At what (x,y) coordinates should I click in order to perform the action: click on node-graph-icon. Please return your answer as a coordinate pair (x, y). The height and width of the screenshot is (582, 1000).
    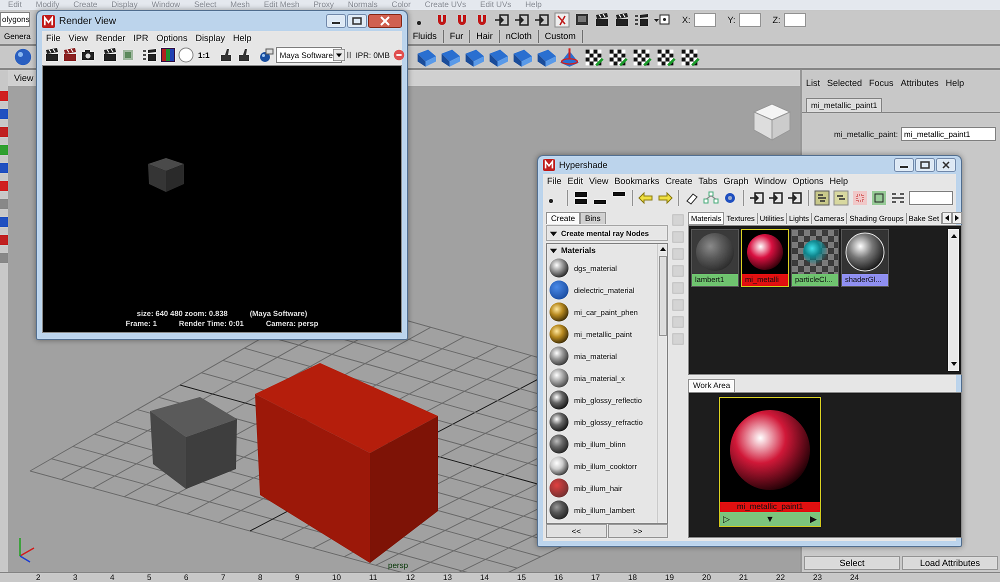
    Looking at the image, I should click on (711, 198).